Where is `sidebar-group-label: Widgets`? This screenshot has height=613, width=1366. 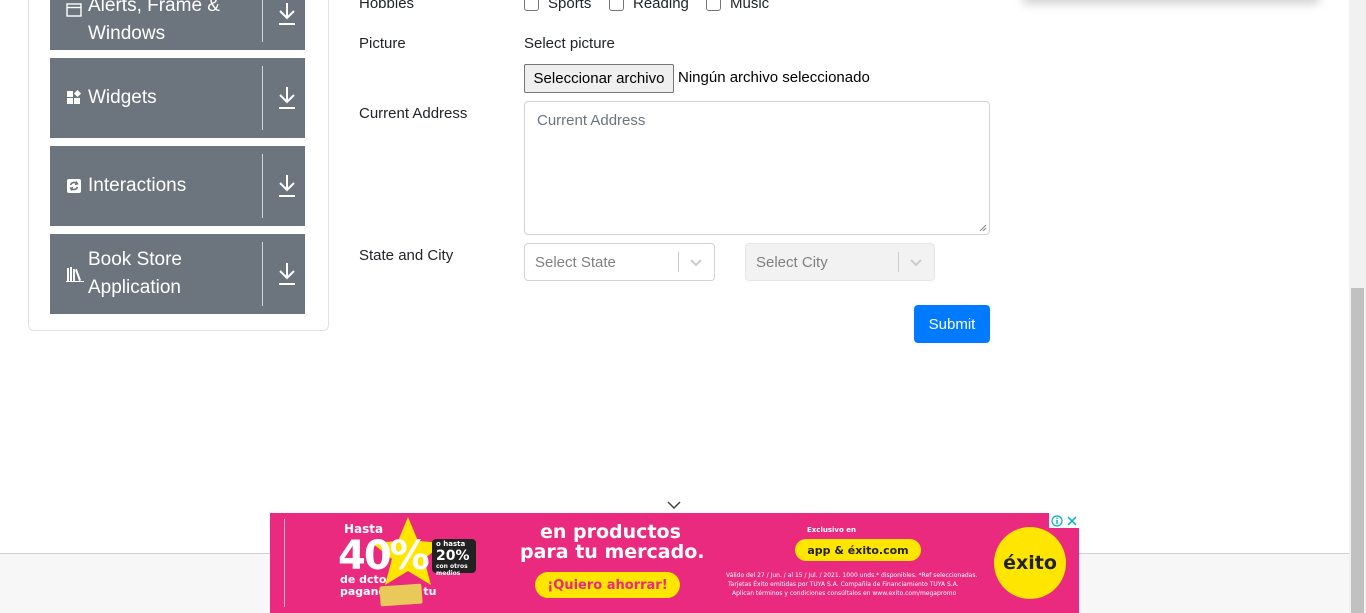
sidebar-group-label: Widgets is located at coordinates (122, 97).